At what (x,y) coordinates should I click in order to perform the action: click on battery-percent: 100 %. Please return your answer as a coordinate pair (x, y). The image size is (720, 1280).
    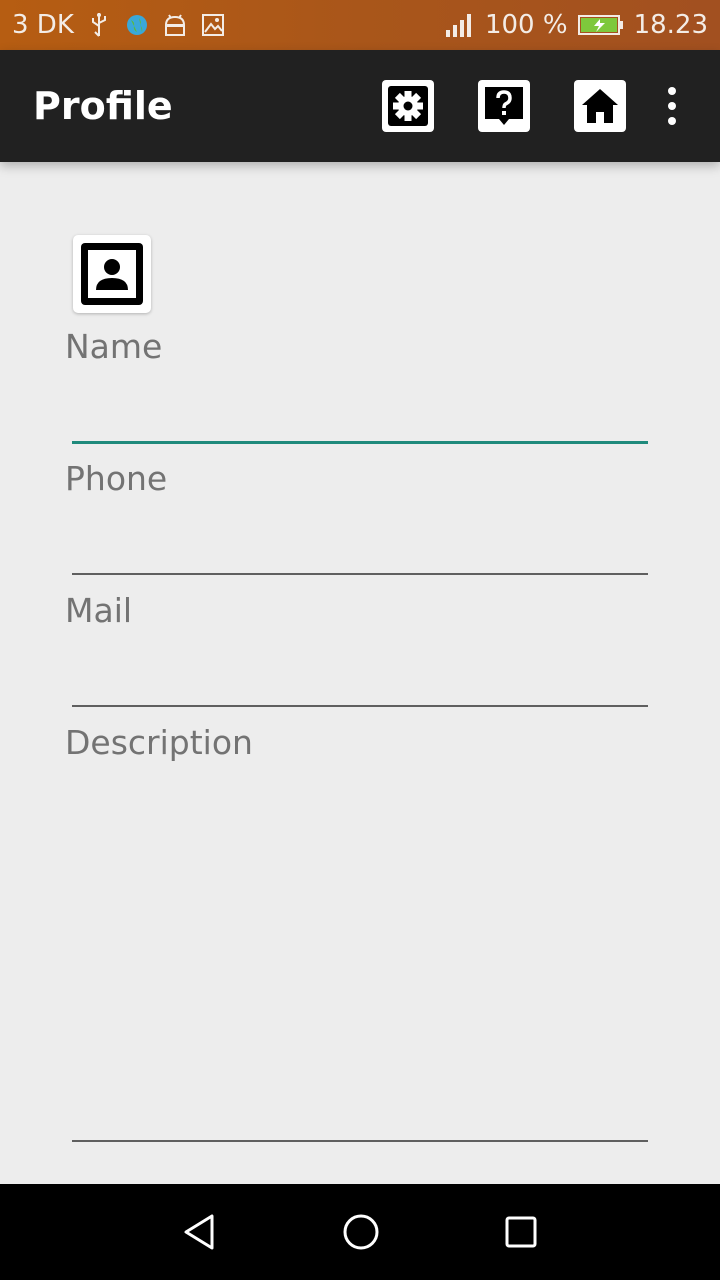
    Looking at the image, I should click on (526, 25).